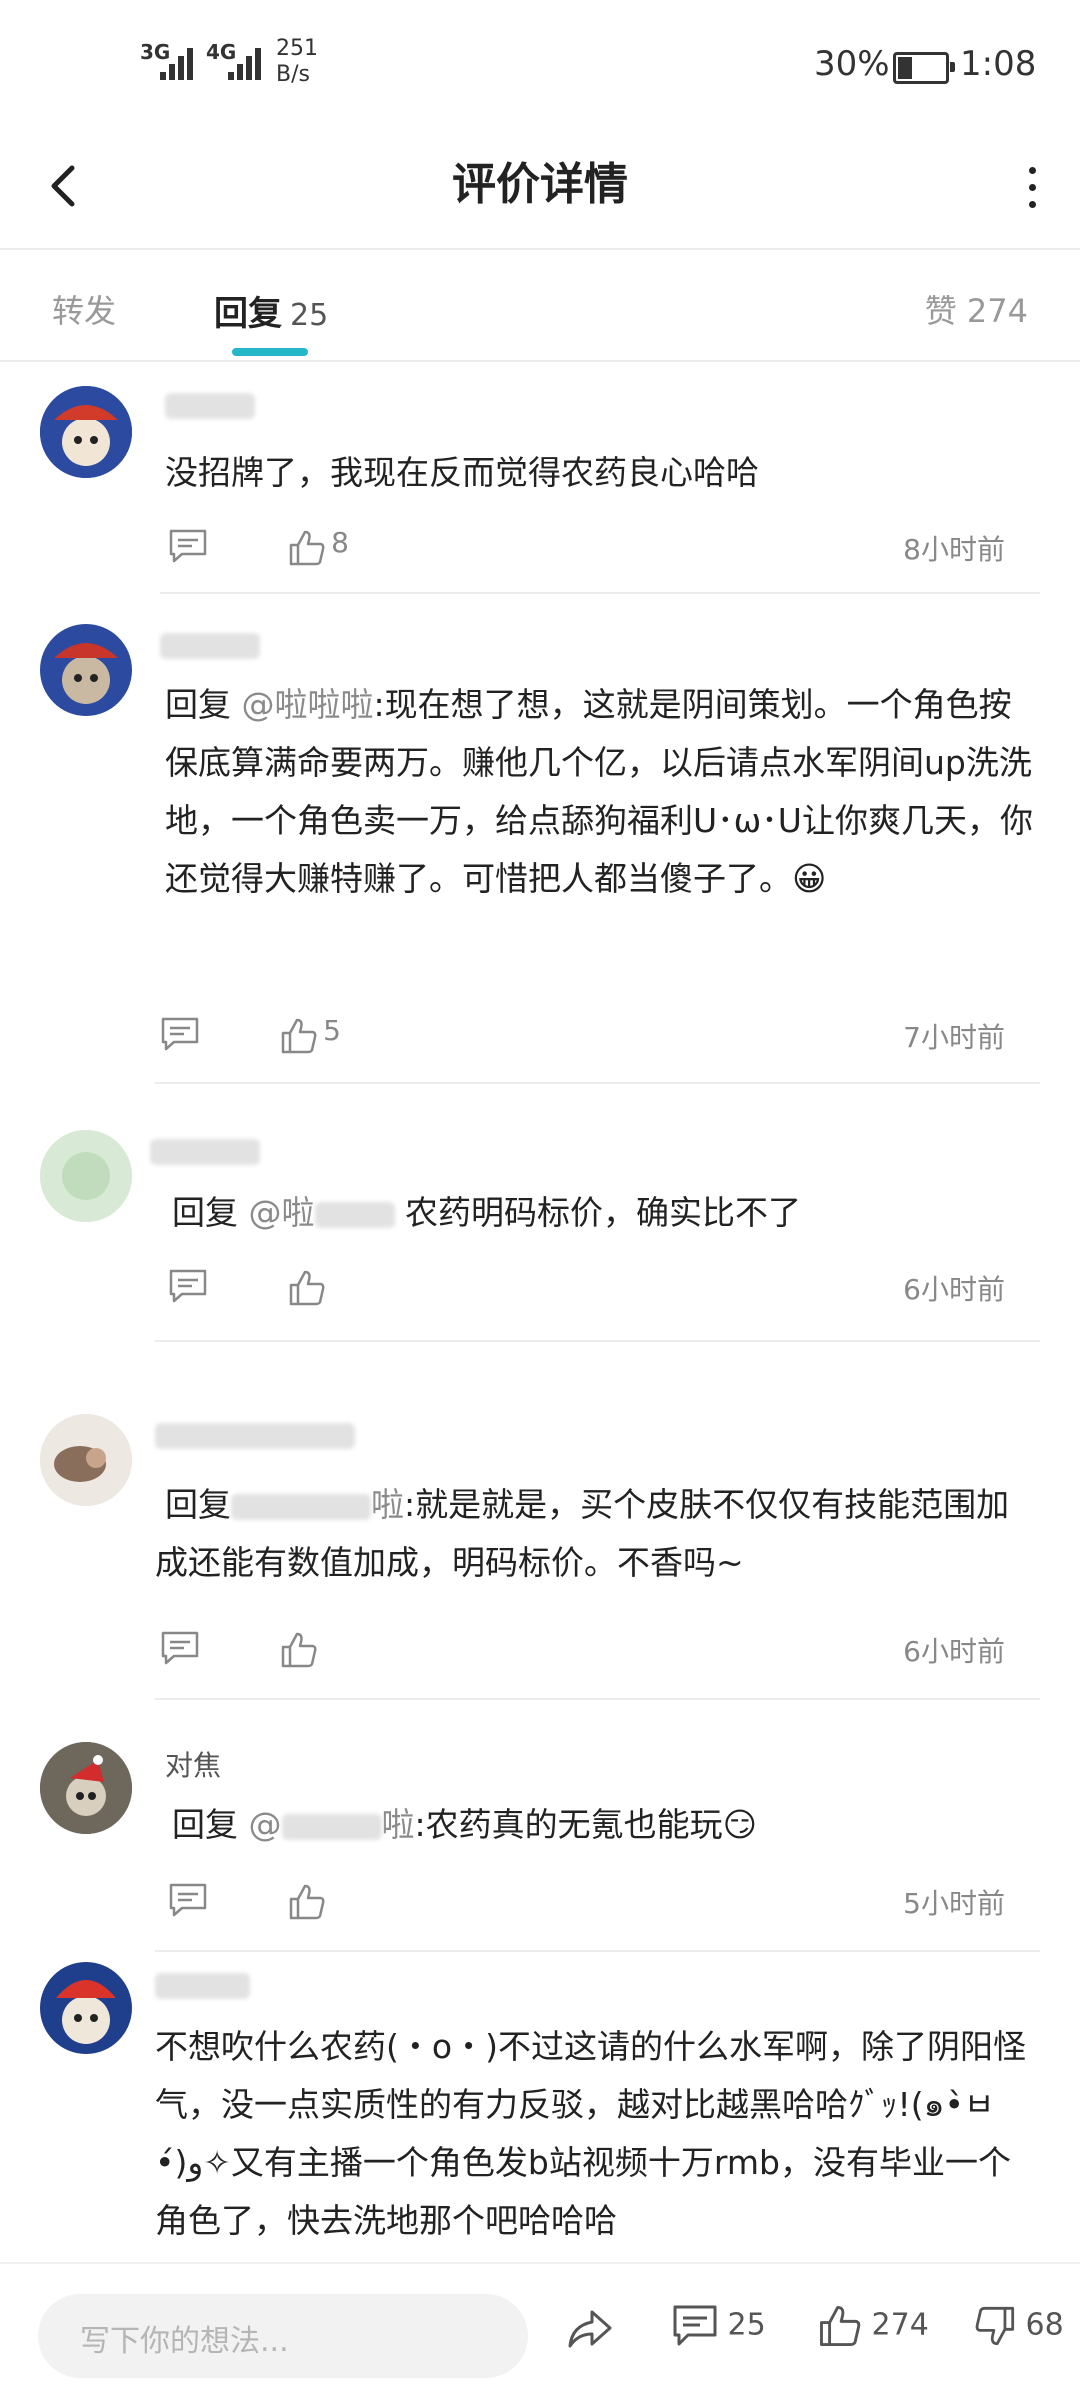 This screenshot has width=1080, height=2401. What do you see at coordinates (924, 68) in the screenshot?
I see `battery-icon` at bounding box center [924, 68].